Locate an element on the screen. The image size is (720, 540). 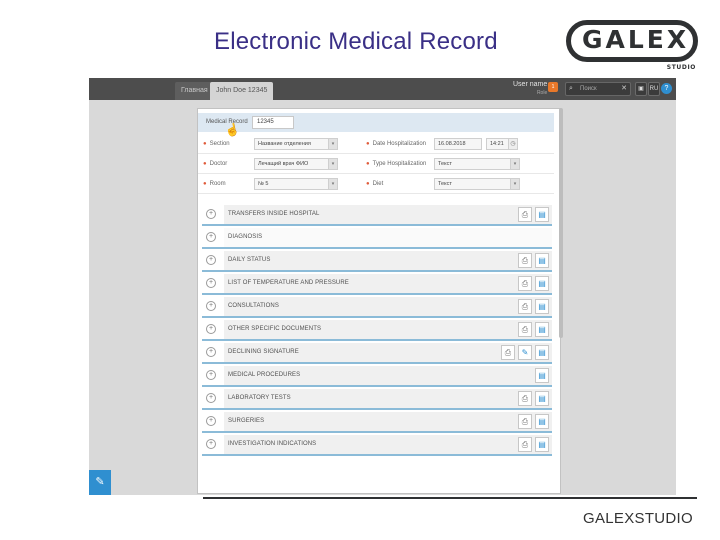
type-hospitalization-select: Текст ▾ is located at coordinates (477, 164).